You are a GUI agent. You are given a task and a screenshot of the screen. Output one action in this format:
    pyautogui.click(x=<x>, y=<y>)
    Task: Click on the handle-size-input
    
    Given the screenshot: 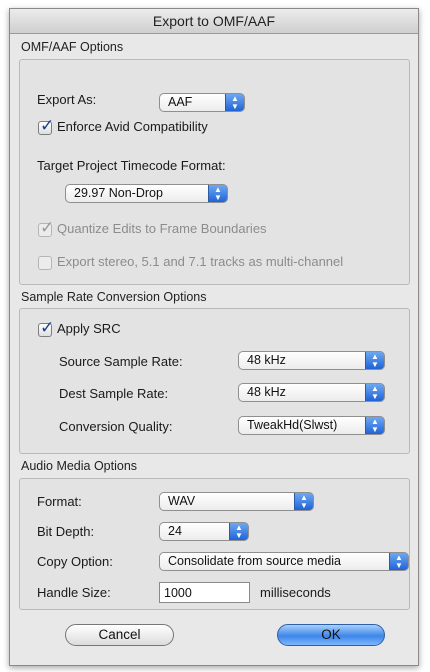 What is the action you would take?
    pyautogui.click(x=204, y=592)
    